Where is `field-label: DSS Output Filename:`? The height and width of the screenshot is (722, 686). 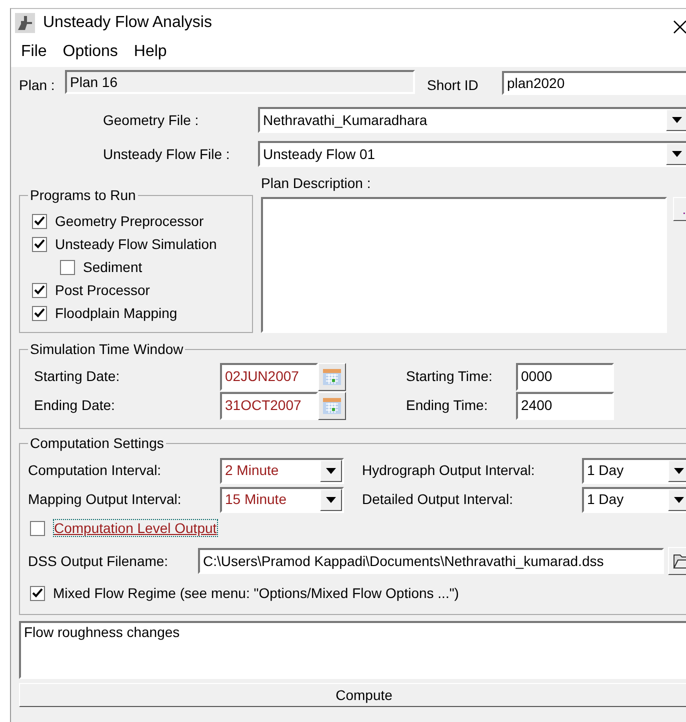
field-label: DSS Output Filename: is located at coordinates (99, 561).